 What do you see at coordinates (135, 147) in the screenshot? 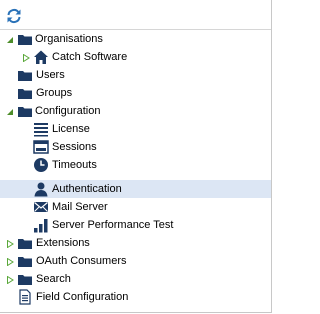
I see `tree-item-sessions: Sessions` at bounding box center [135, 147].